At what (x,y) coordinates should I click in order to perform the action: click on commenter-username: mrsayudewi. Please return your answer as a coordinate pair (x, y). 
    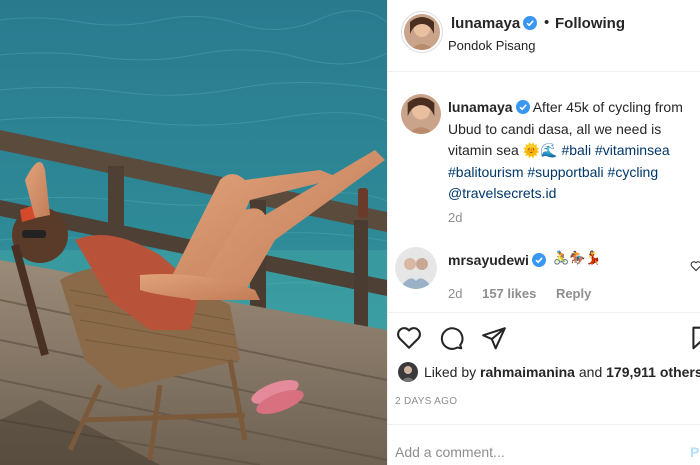
    Looking at the image, I should click on (497, 260).